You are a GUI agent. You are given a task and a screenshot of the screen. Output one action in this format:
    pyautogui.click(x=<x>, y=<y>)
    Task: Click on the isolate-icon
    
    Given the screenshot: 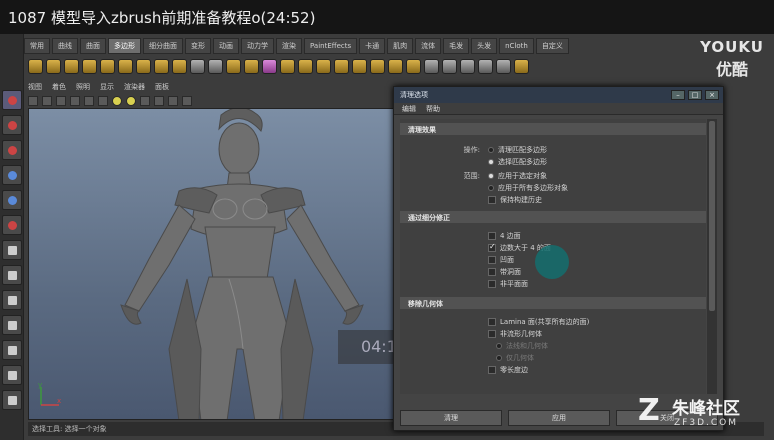 What is the action you would take?
    pyautogui.click(x=159, y=101)
    